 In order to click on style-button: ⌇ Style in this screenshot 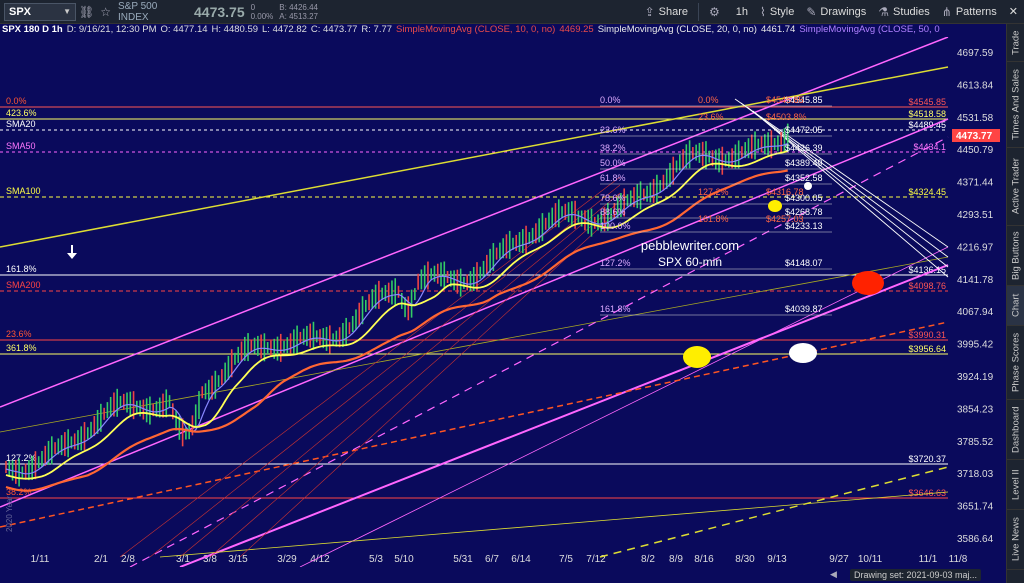, I will do `click(777, 12)`.